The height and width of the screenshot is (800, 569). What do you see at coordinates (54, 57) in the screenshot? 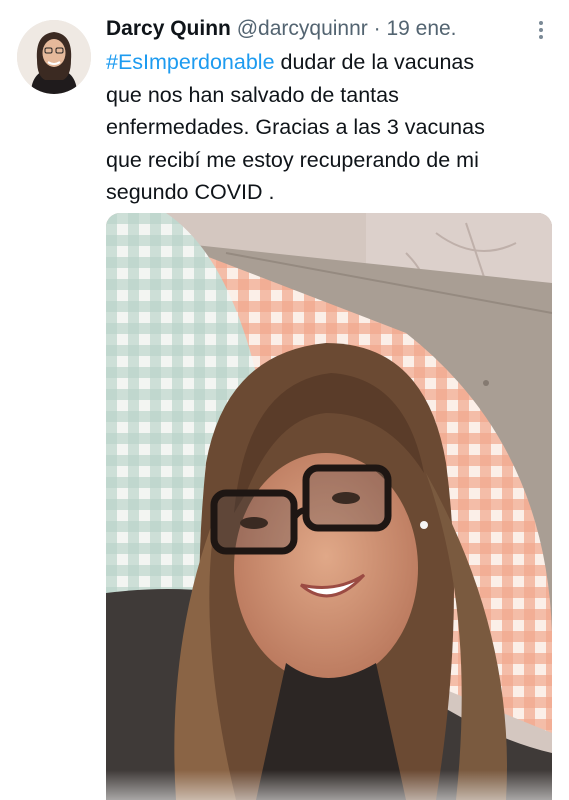
I see `avatar` at bounding box center [54, 57].